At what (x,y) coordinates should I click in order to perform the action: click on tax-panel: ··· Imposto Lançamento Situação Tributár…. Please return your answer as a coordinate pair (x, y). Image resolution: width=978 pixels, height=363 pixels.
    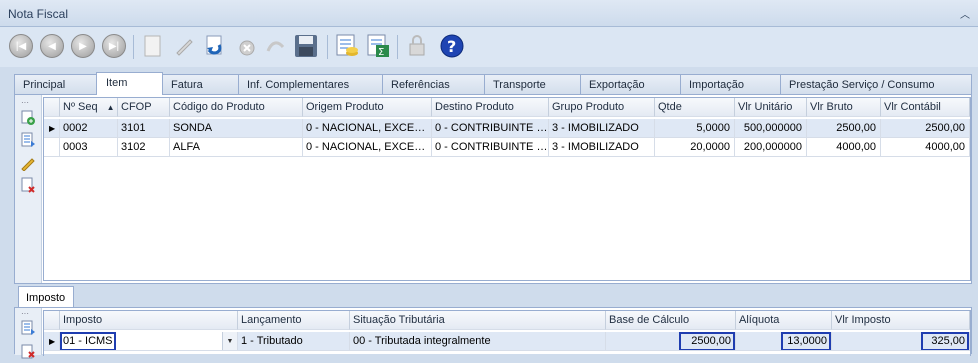
    Looking at the image, I should click on (493, 333).